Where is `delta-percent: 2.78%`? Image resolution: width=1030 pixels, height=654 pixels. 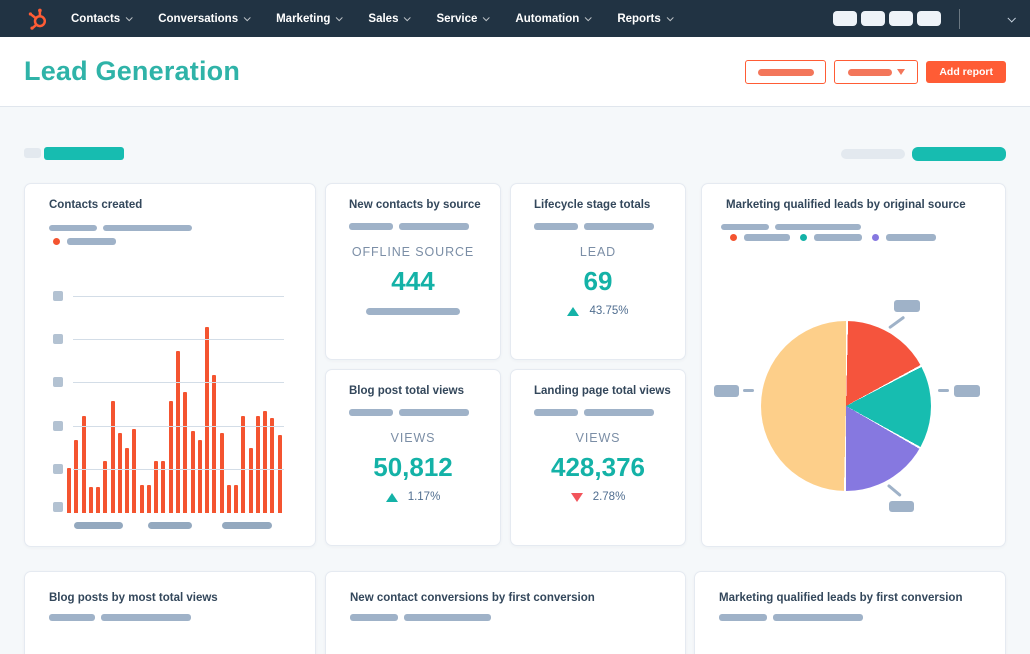 delta-percent: 2.78% is located at coordinates (609, 497).